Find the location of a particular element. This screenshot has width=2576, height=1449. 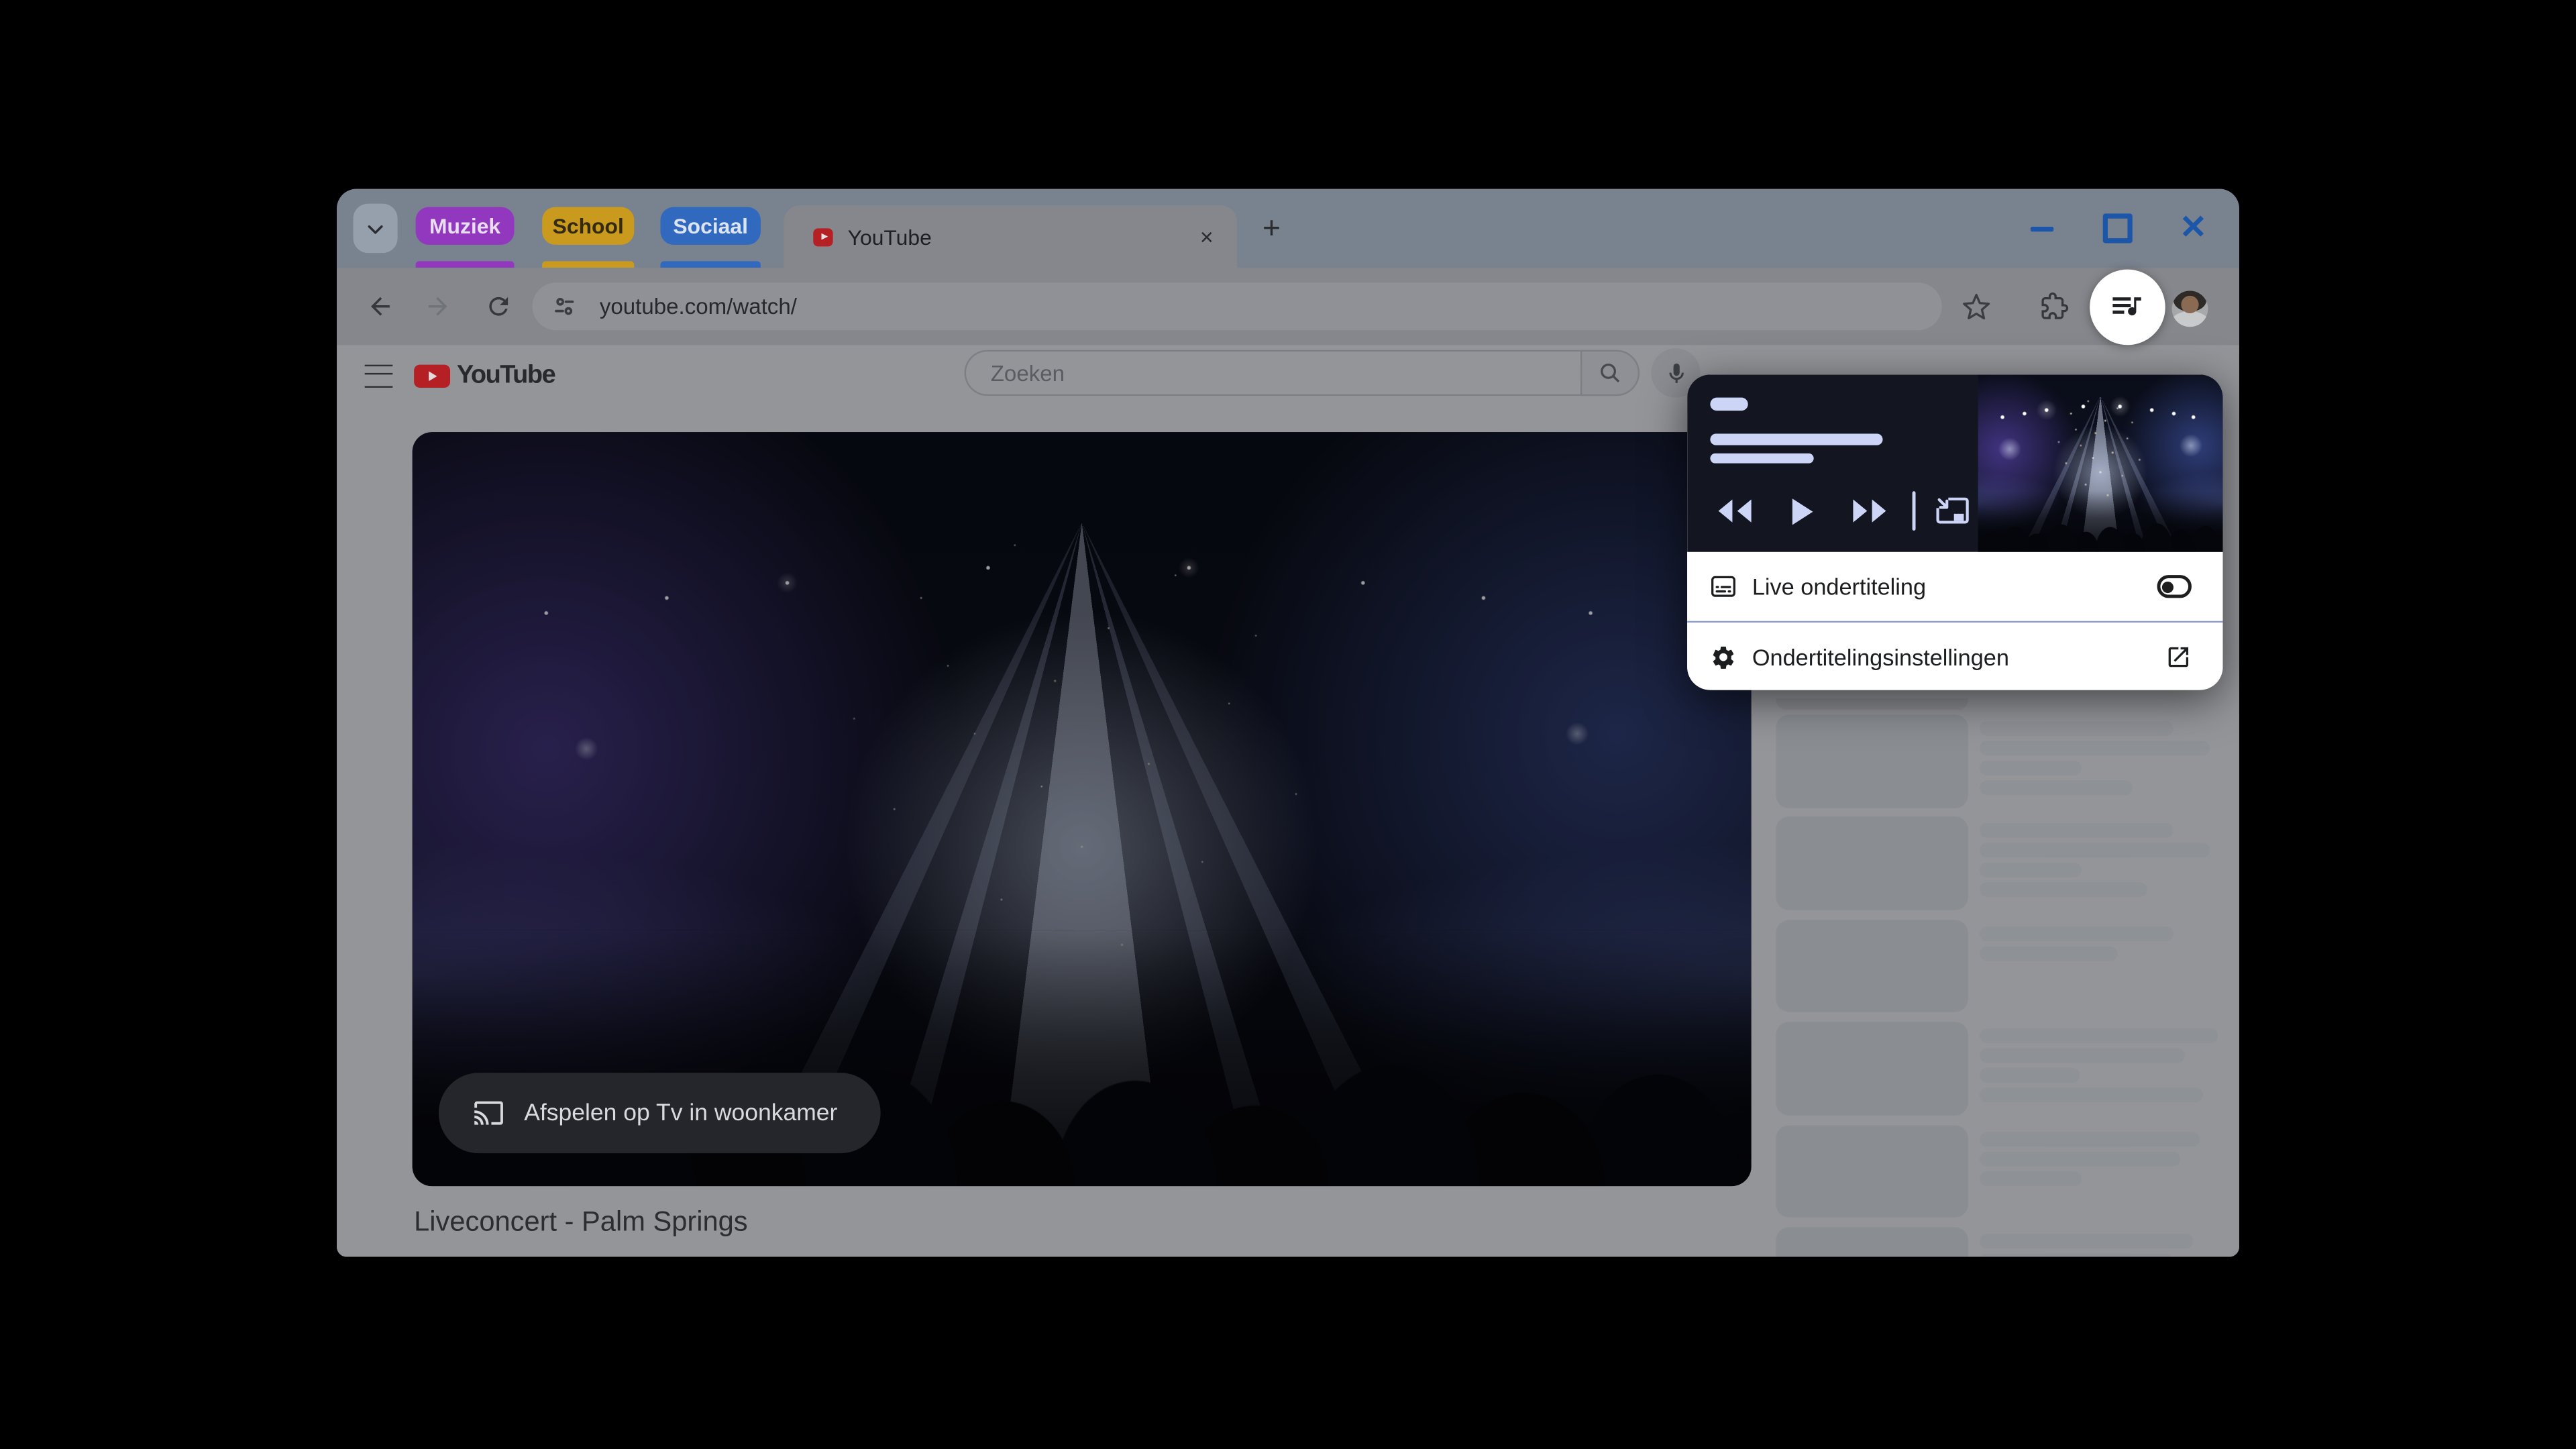

tune-icon is located at coordinates (564, 306).